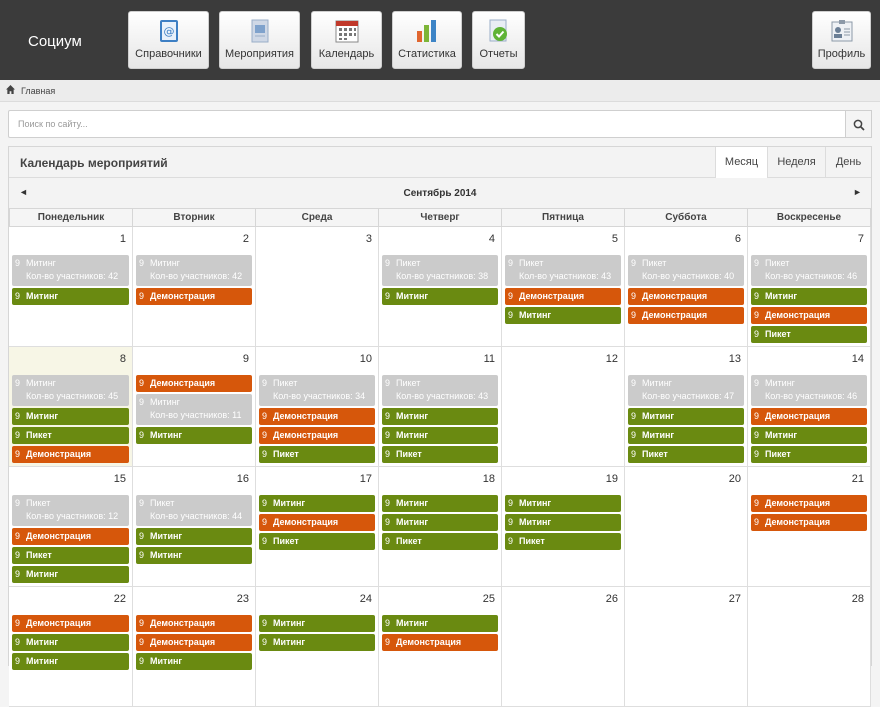  Describe the element at coordinates (70, 390) in the screenshot. I see `calendar-event: 9 Митинг Кол-во участников: 45` at that location.